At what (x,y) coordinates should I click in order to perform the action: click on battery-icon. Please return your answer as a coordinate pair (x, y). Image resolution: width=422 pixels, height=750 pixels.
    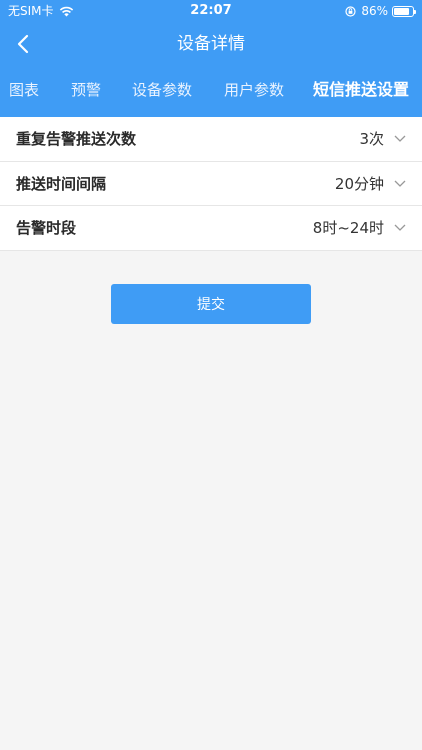
    Looking at the image, I should click on (404, 11).